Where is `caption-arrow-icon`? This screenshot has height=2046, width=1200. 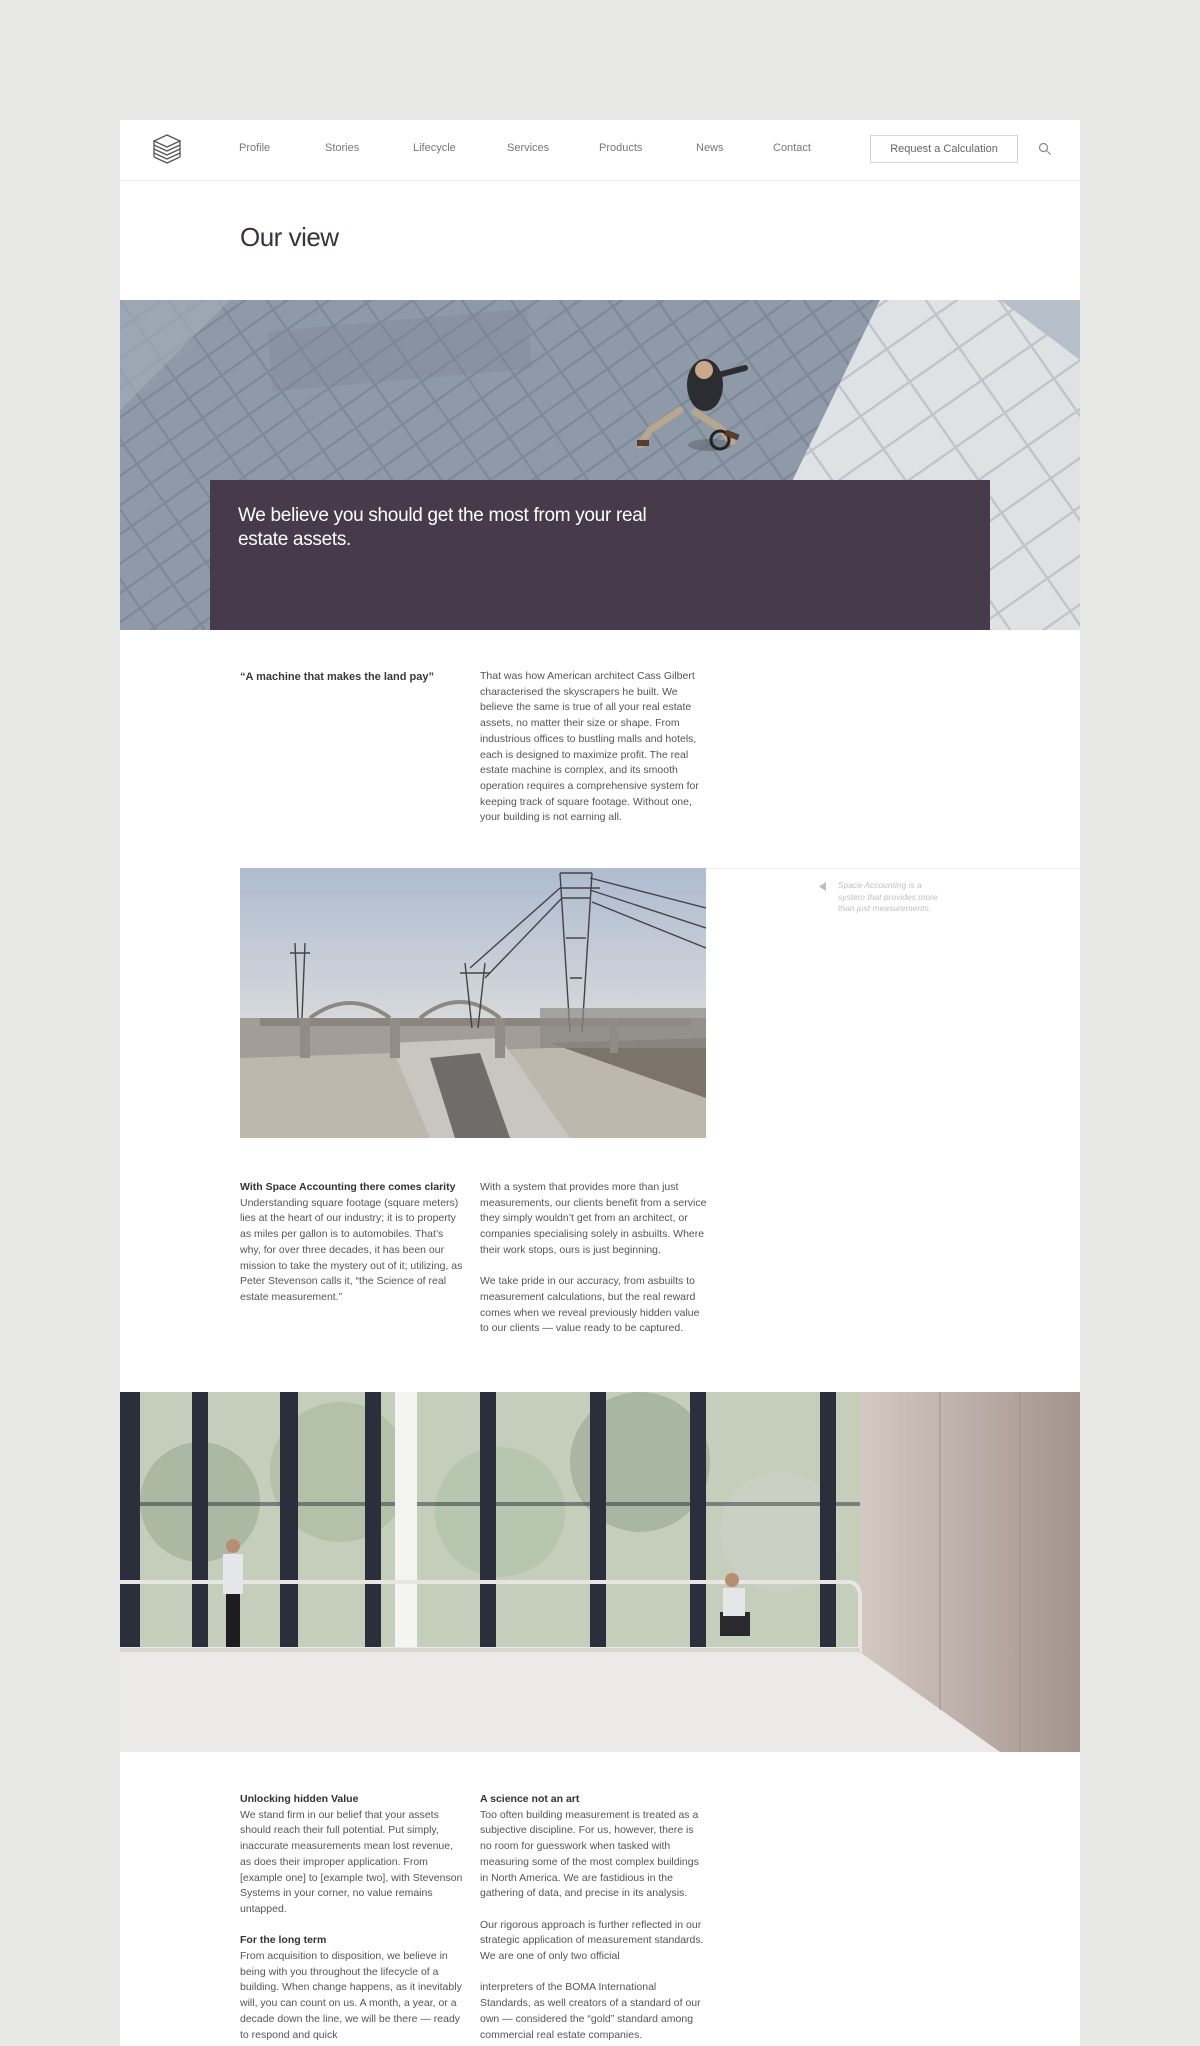
caption-arrow-icon is located at coordinates (822, 886).